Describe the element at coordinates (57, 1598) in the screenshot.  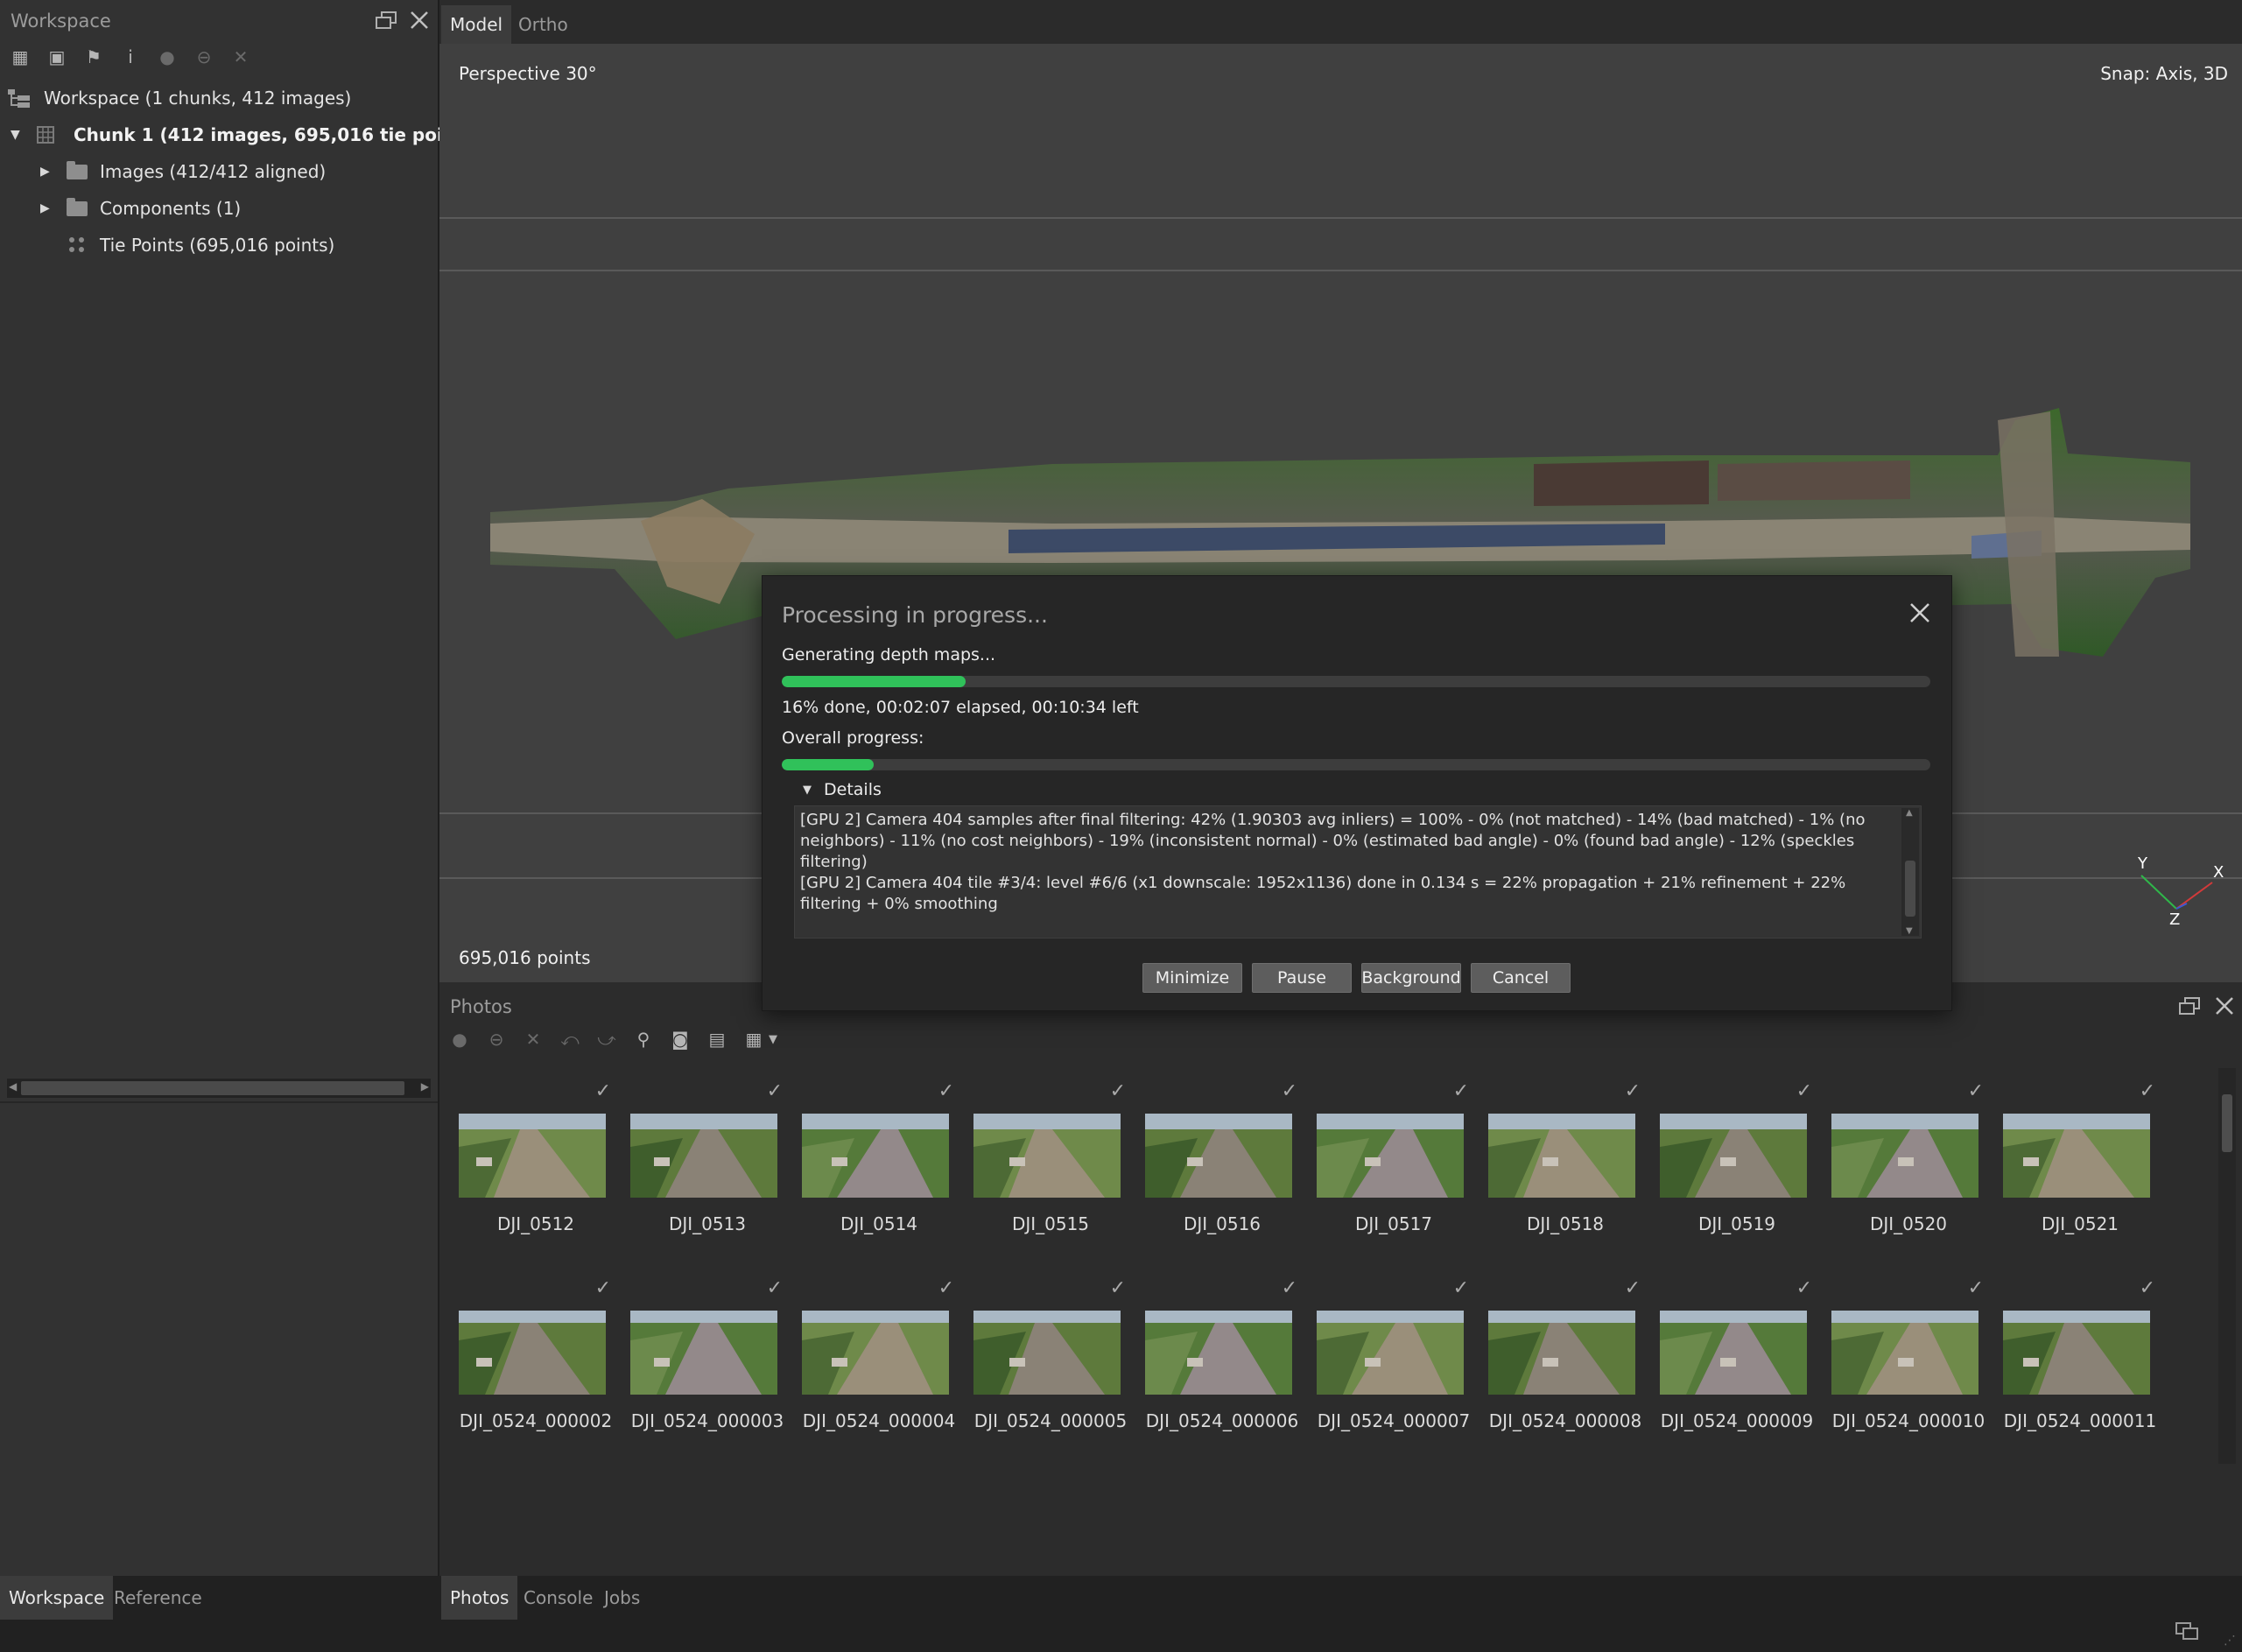
I see `tab-workspace: Workspace` at that location.